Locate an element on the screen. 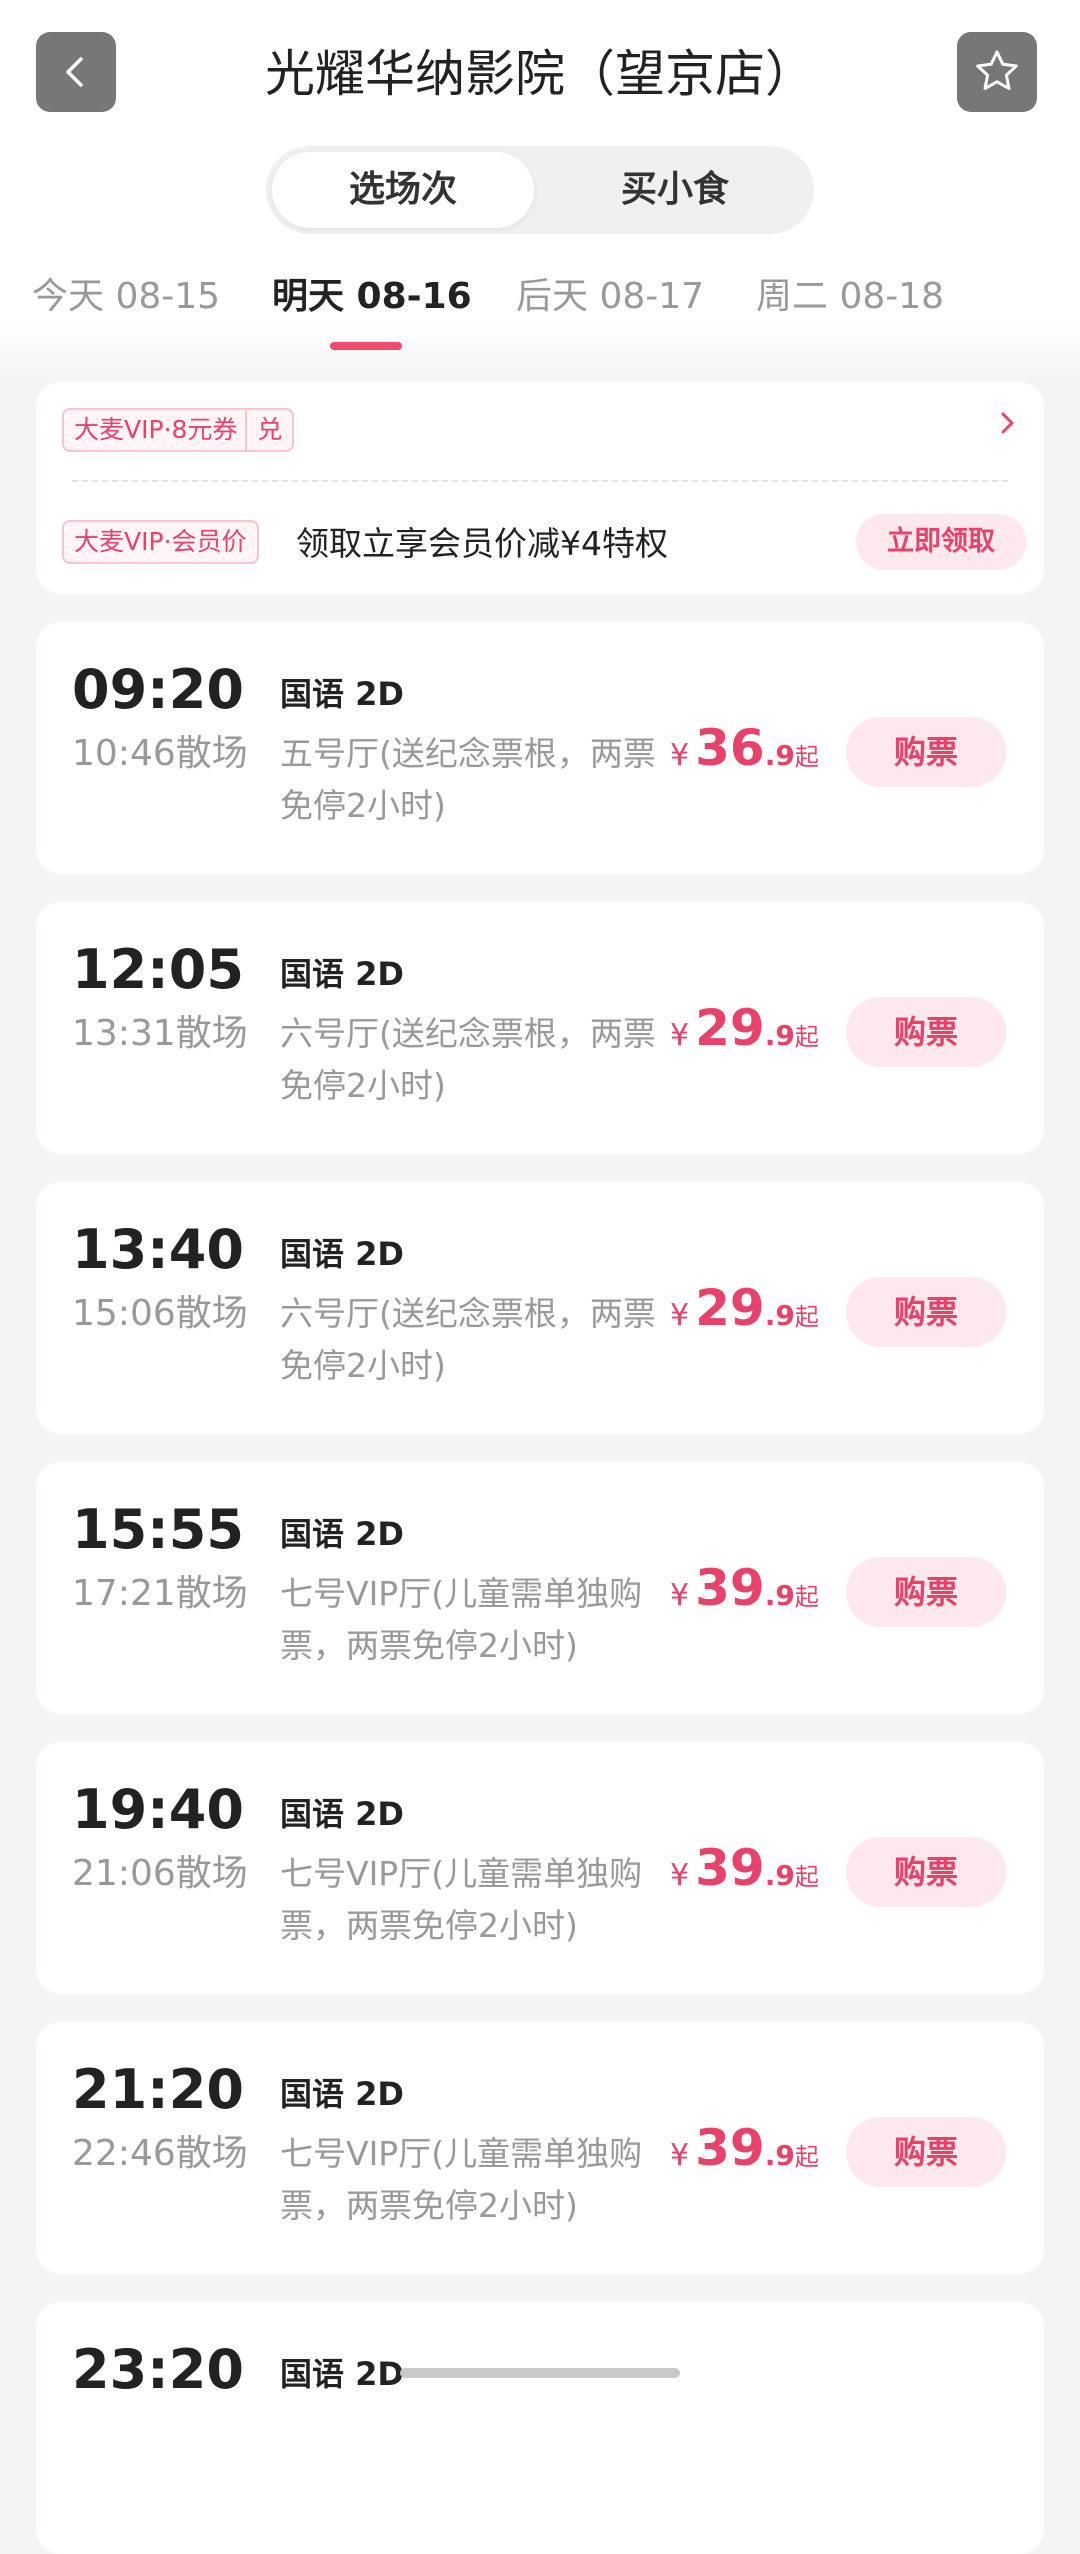 The height and width of the screenshot is (2554, 1080). vip-member-text: 会员价 is located at coordinates (209, 541).